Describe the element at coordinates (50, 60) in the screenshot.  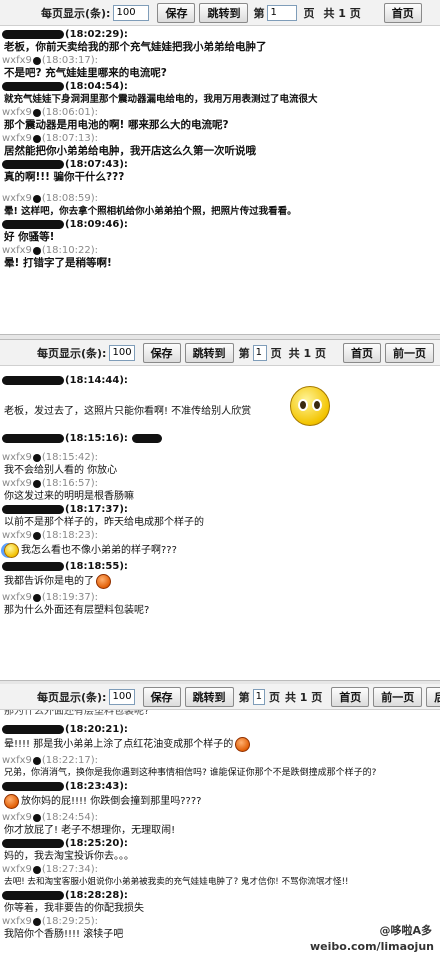
I see `message-header: wxfx9 (18:03:17):` at that location.